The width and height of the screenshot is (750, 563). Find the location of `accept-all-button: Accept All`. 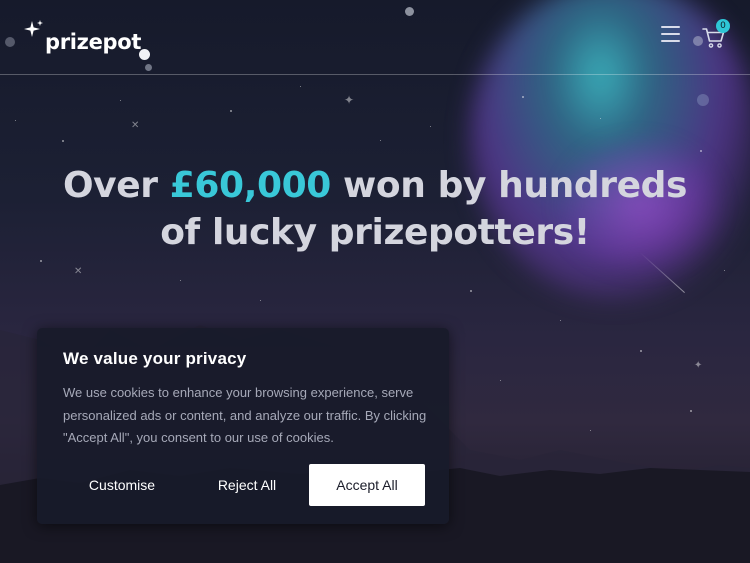

accept-all-button: Accept All is located at coordinates (367, 485).